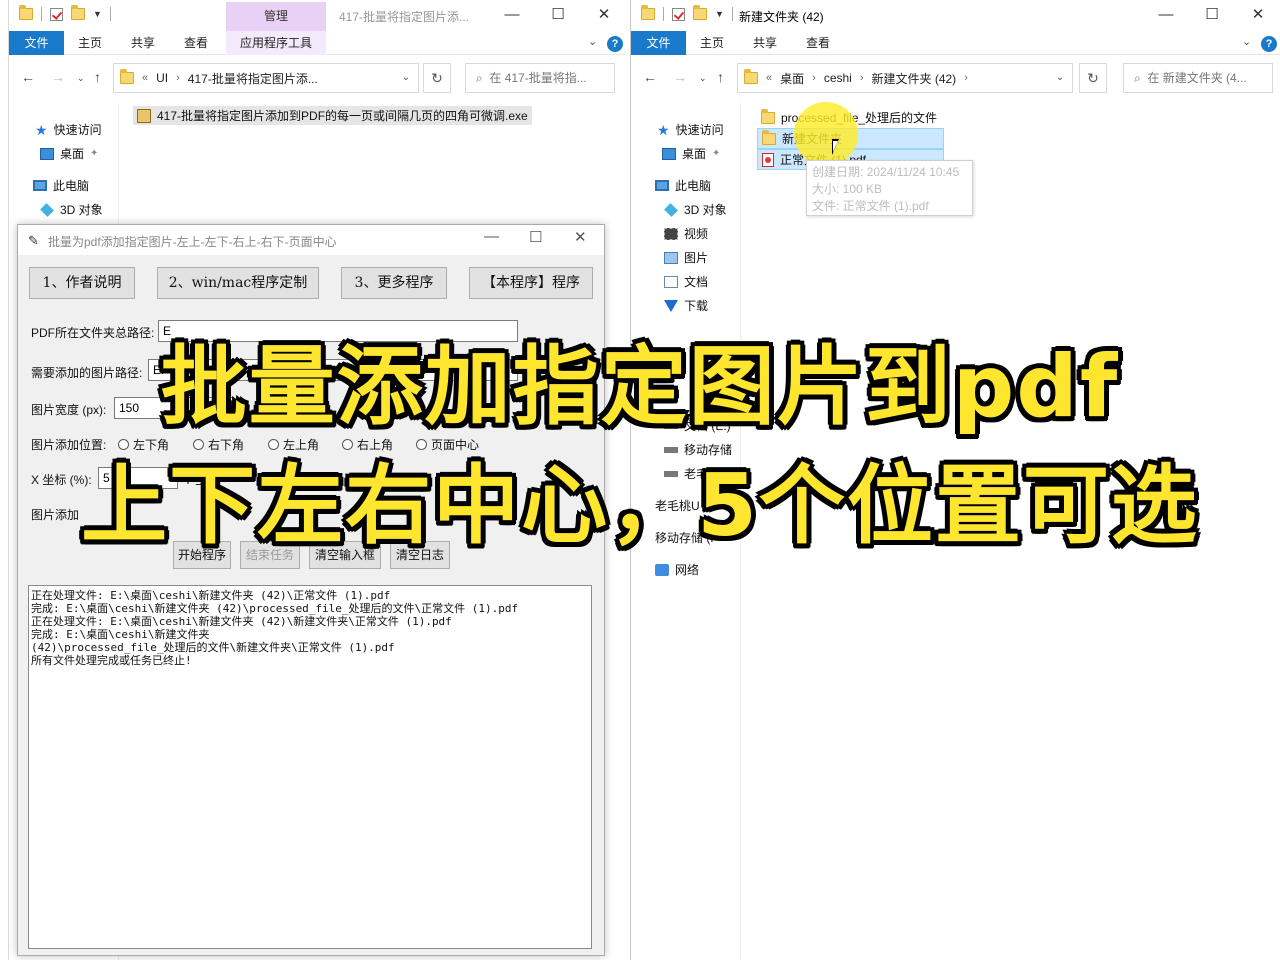 The image size is (1280, 960). I want to click on custom-program-button: 2、win/mac程序定制, so click(238, 283).